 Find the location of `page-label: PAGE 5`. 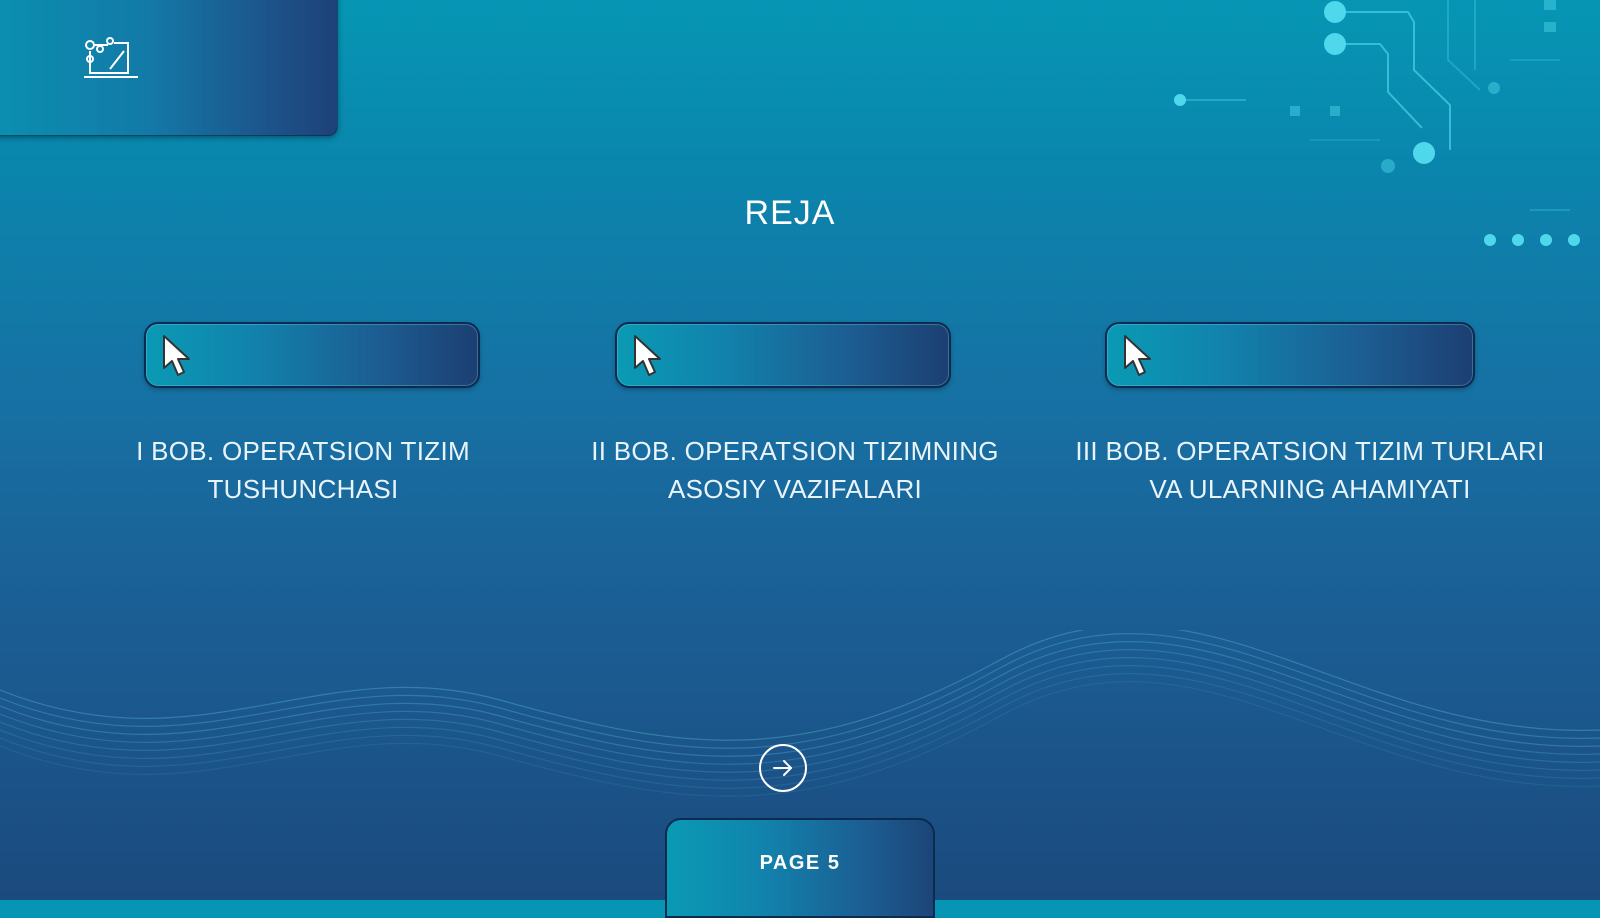

page-label: PAGE 5 is located at coordinates (800, 863).